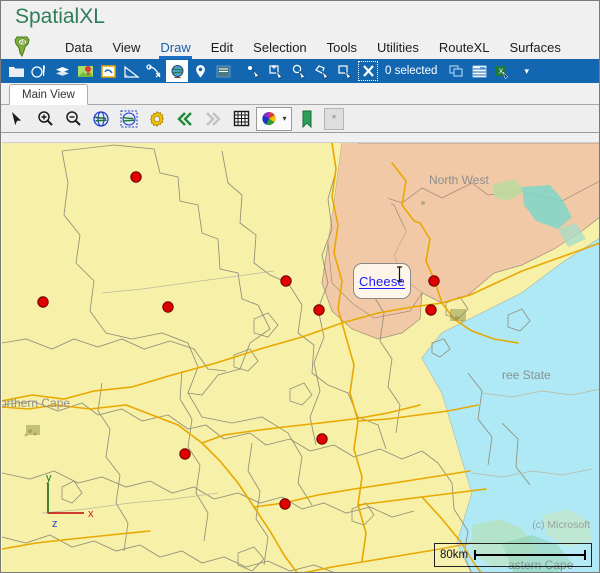 This screenshot has height=573, width=600. What do you see at coordinates (157, 119) in the screenshot?
I see `settings-gear-icon` at bounding box center [157, 119].